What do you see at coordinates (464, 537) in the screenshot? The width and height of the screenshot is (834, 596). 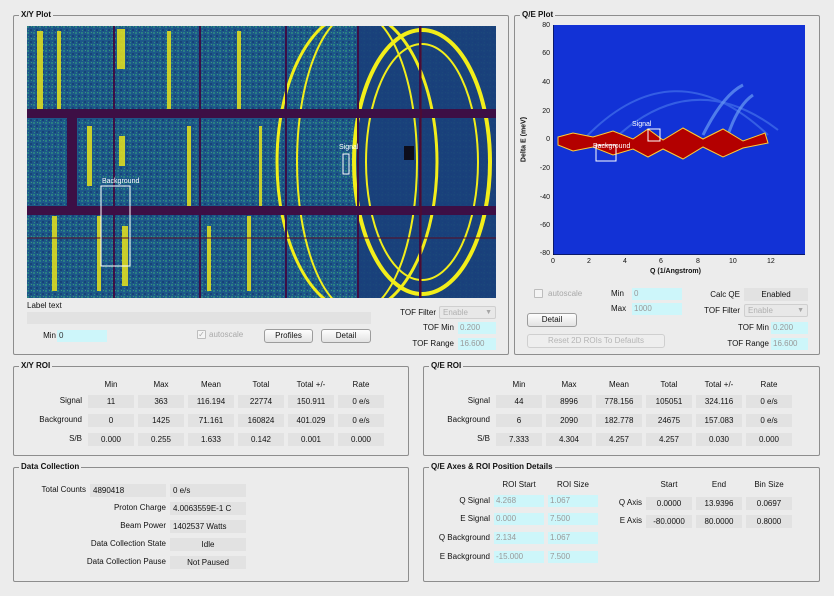 I see `roi-row-label: Q Background` at bounding box center [464, 537].